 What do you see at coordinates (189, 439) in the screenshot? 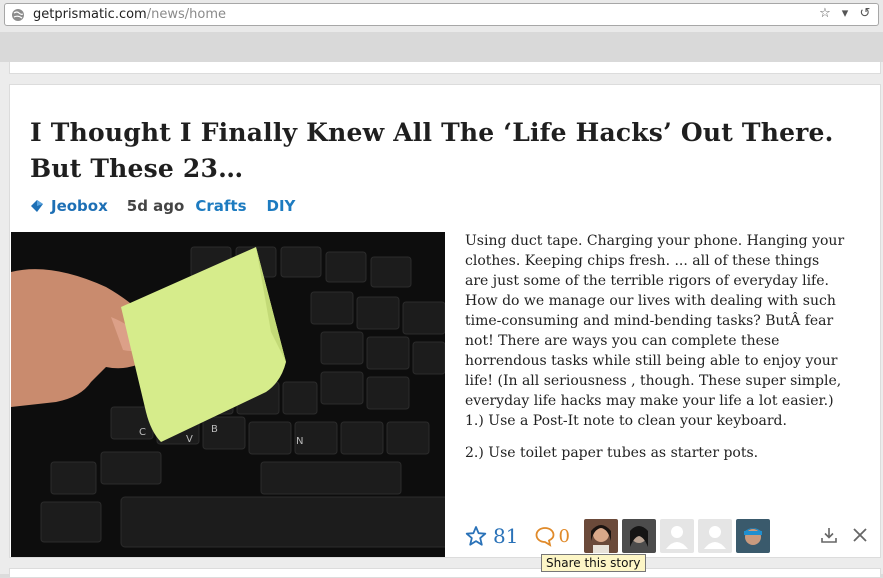
I see `svg-text: V` at bounding box center [189, 439].